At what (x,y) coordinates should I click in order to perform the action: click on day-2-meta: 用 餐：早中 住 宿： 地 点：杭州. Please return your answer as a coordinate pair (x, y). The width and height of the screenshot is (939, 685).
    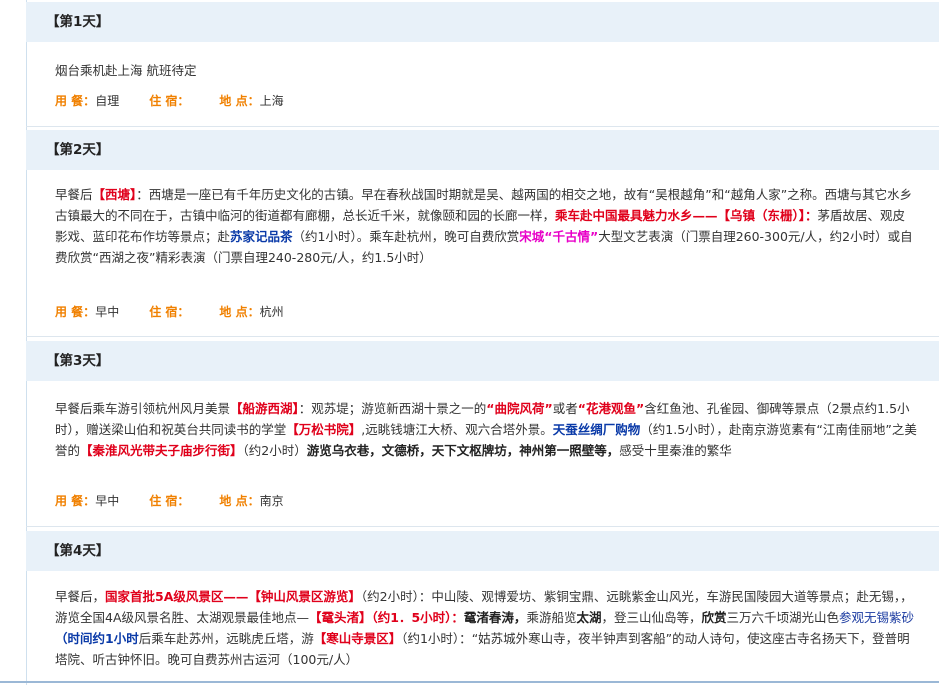
    Looking at the image, I should click on (169, 312).